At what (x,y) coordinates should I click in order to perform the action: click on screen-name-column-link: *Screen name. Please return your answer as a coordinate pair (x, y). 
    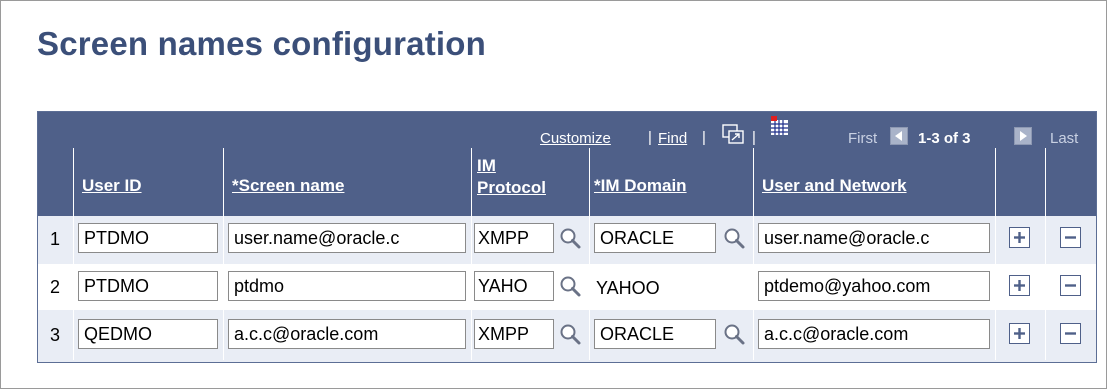
    Looking at the image, I should click on (288, 186).